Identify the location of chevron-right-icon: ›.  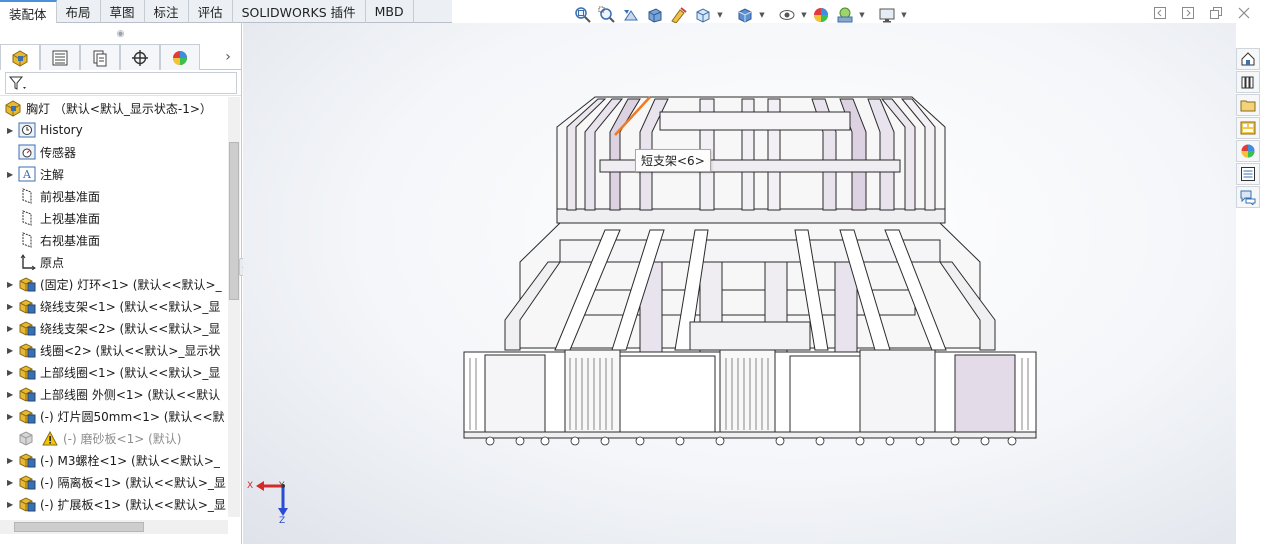
(228, 56).